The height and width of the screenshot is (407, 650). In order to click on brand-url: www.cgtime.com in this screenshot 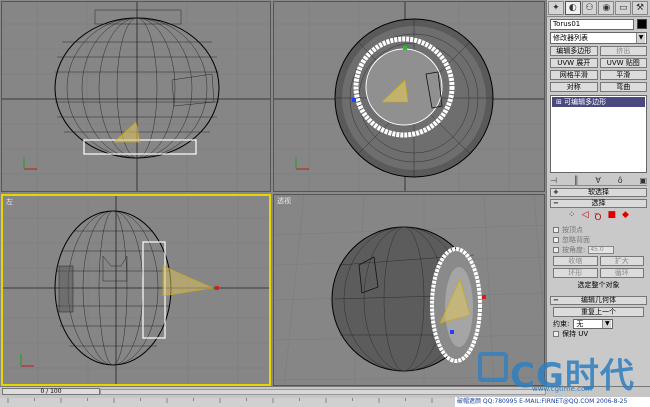, I will do `click(562, 389)`.